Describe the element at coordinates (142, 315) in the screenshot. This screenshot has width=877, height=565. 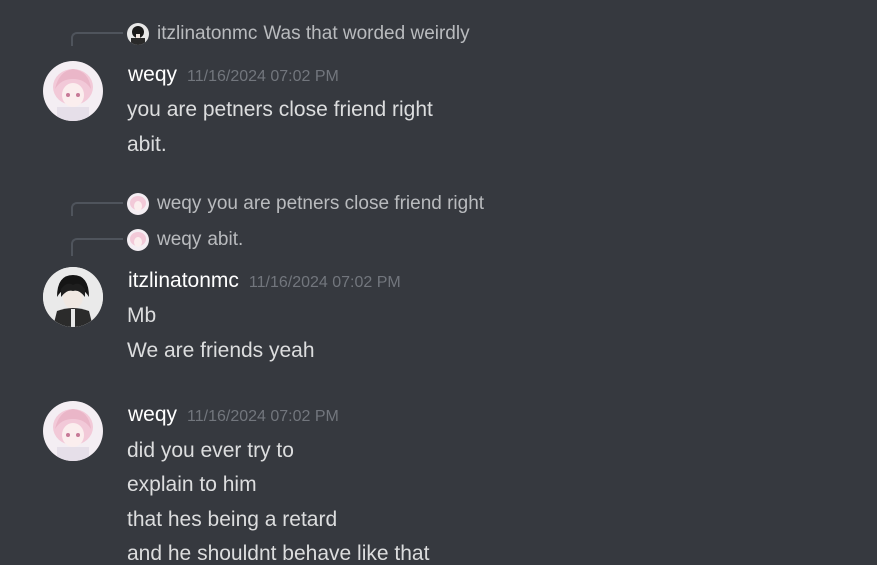
I see `message-line: Mb` at that location.